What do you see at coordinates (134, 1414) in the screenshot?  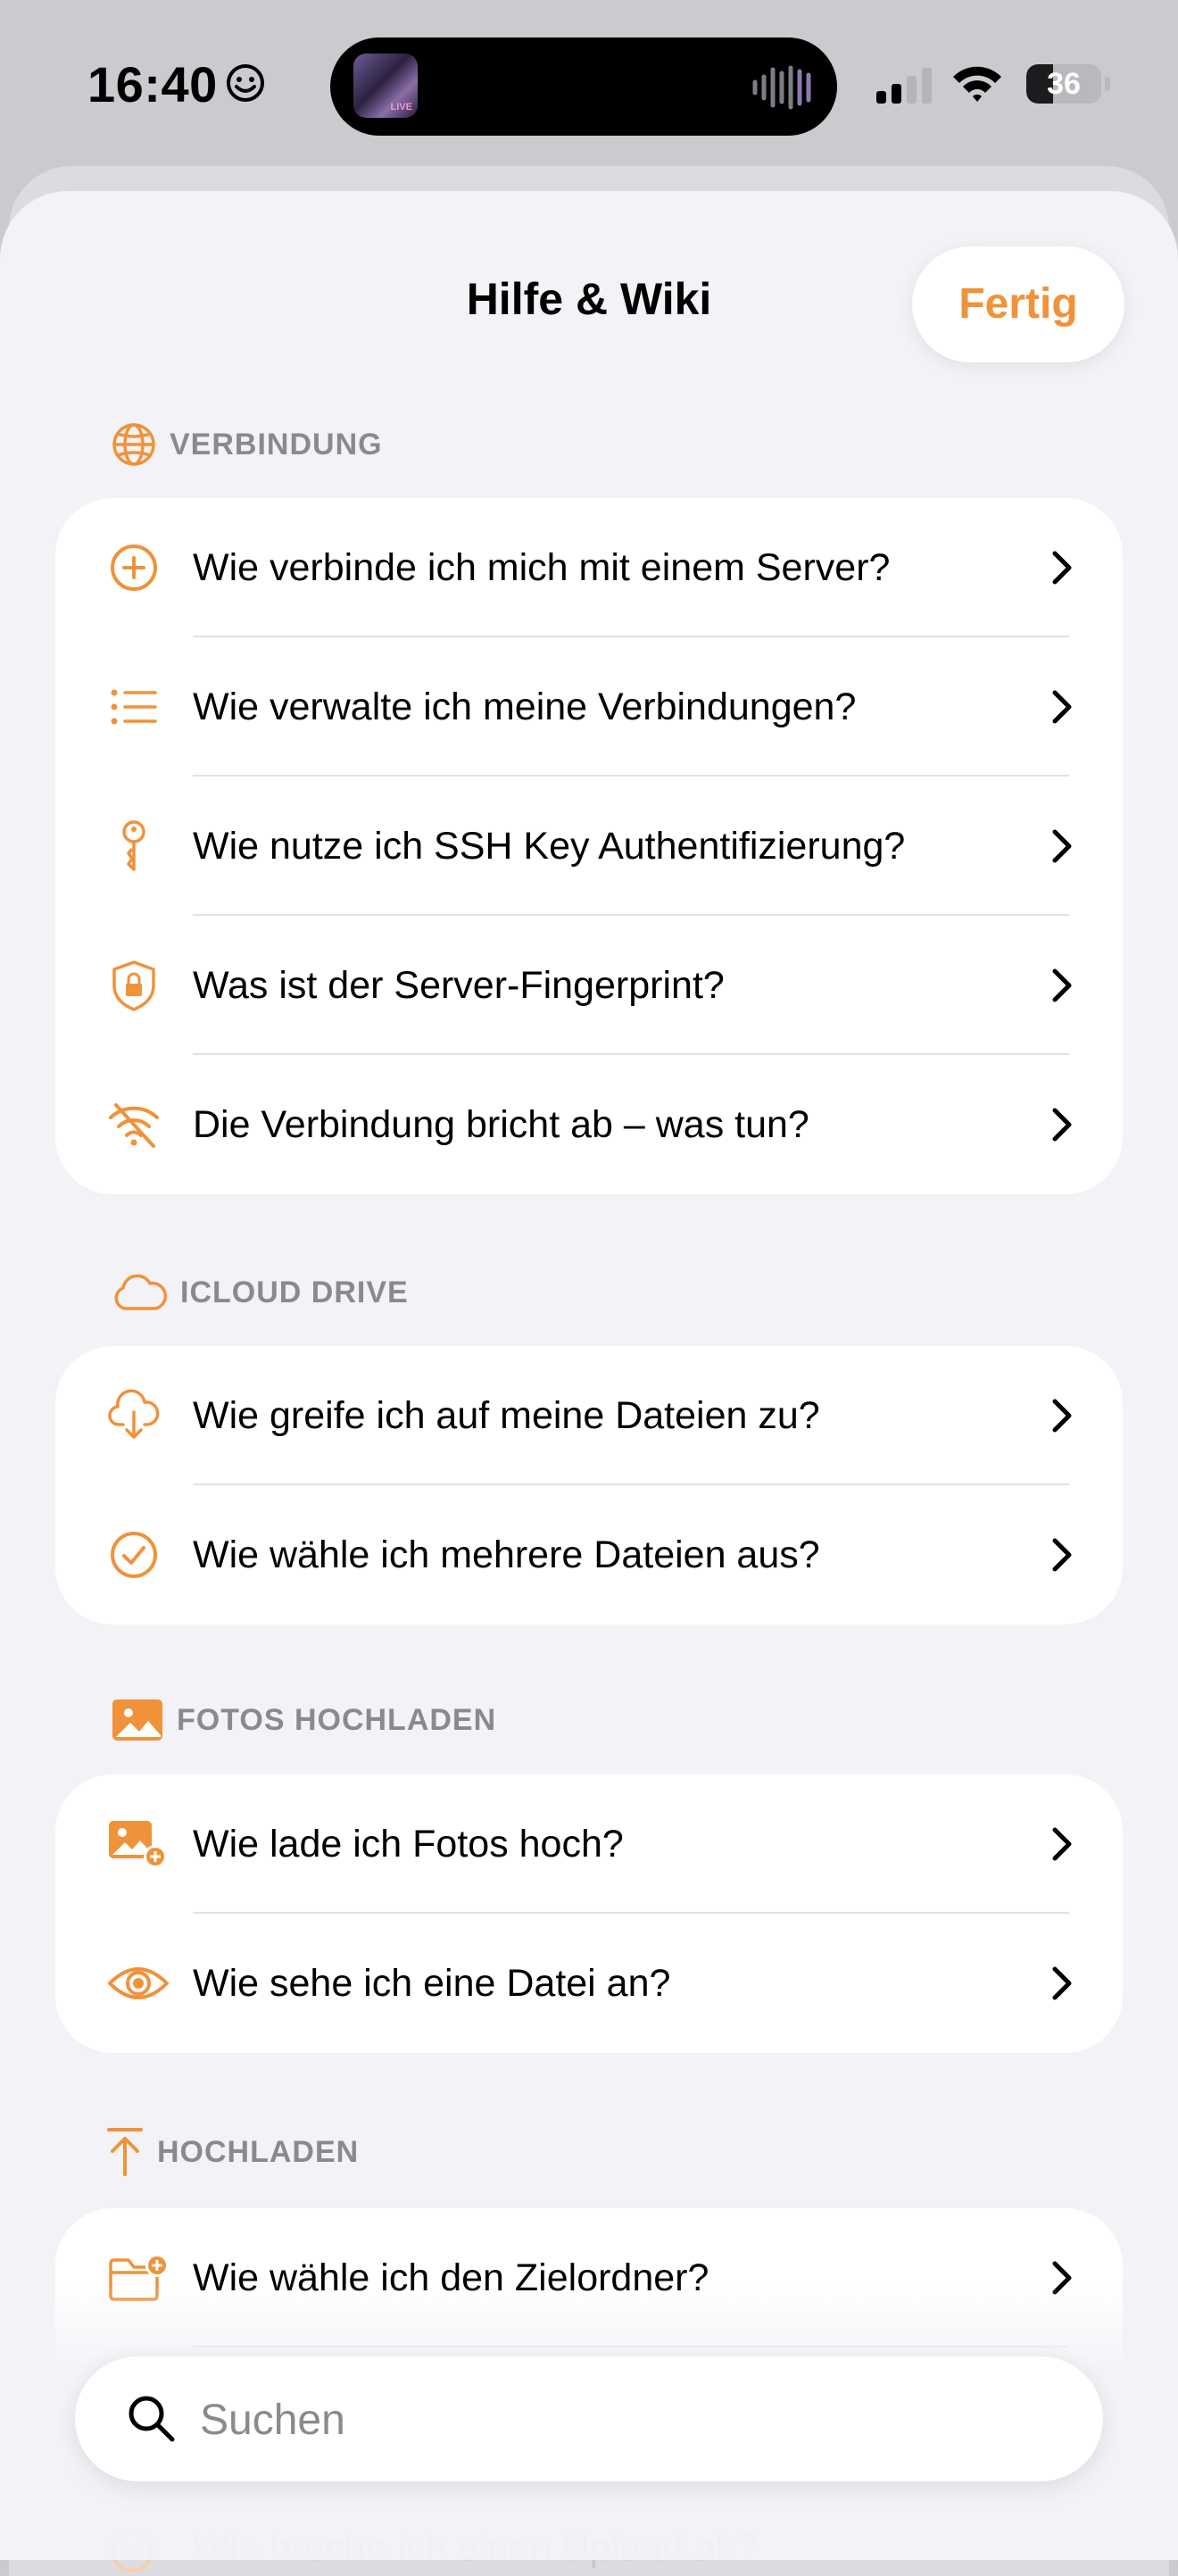 I see `cloud-download-icon` at bounding box center [134, 1414].